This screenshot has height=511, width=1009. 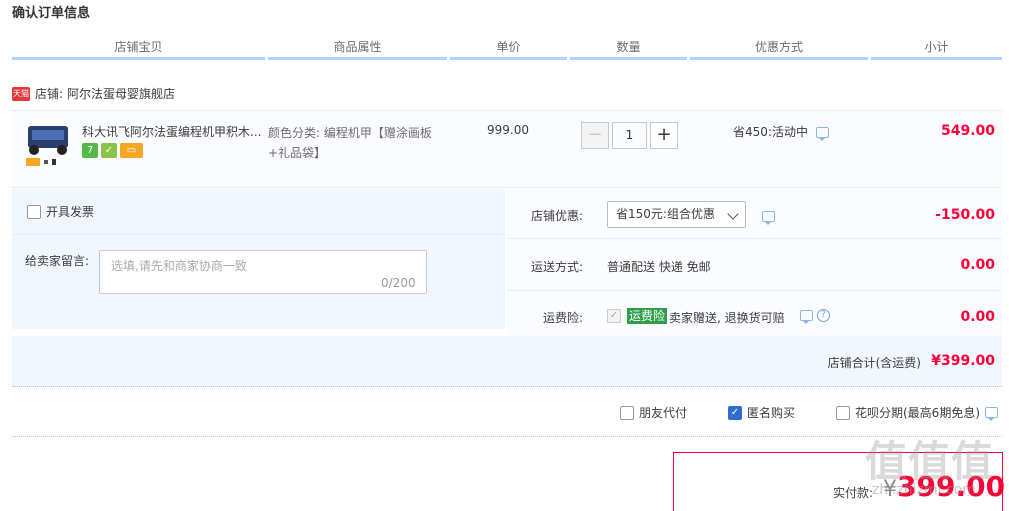 What do you see at coordinates (733, 214) in the screenshot?
I see `chevron-down-icon` at bounding box center [733, 214].